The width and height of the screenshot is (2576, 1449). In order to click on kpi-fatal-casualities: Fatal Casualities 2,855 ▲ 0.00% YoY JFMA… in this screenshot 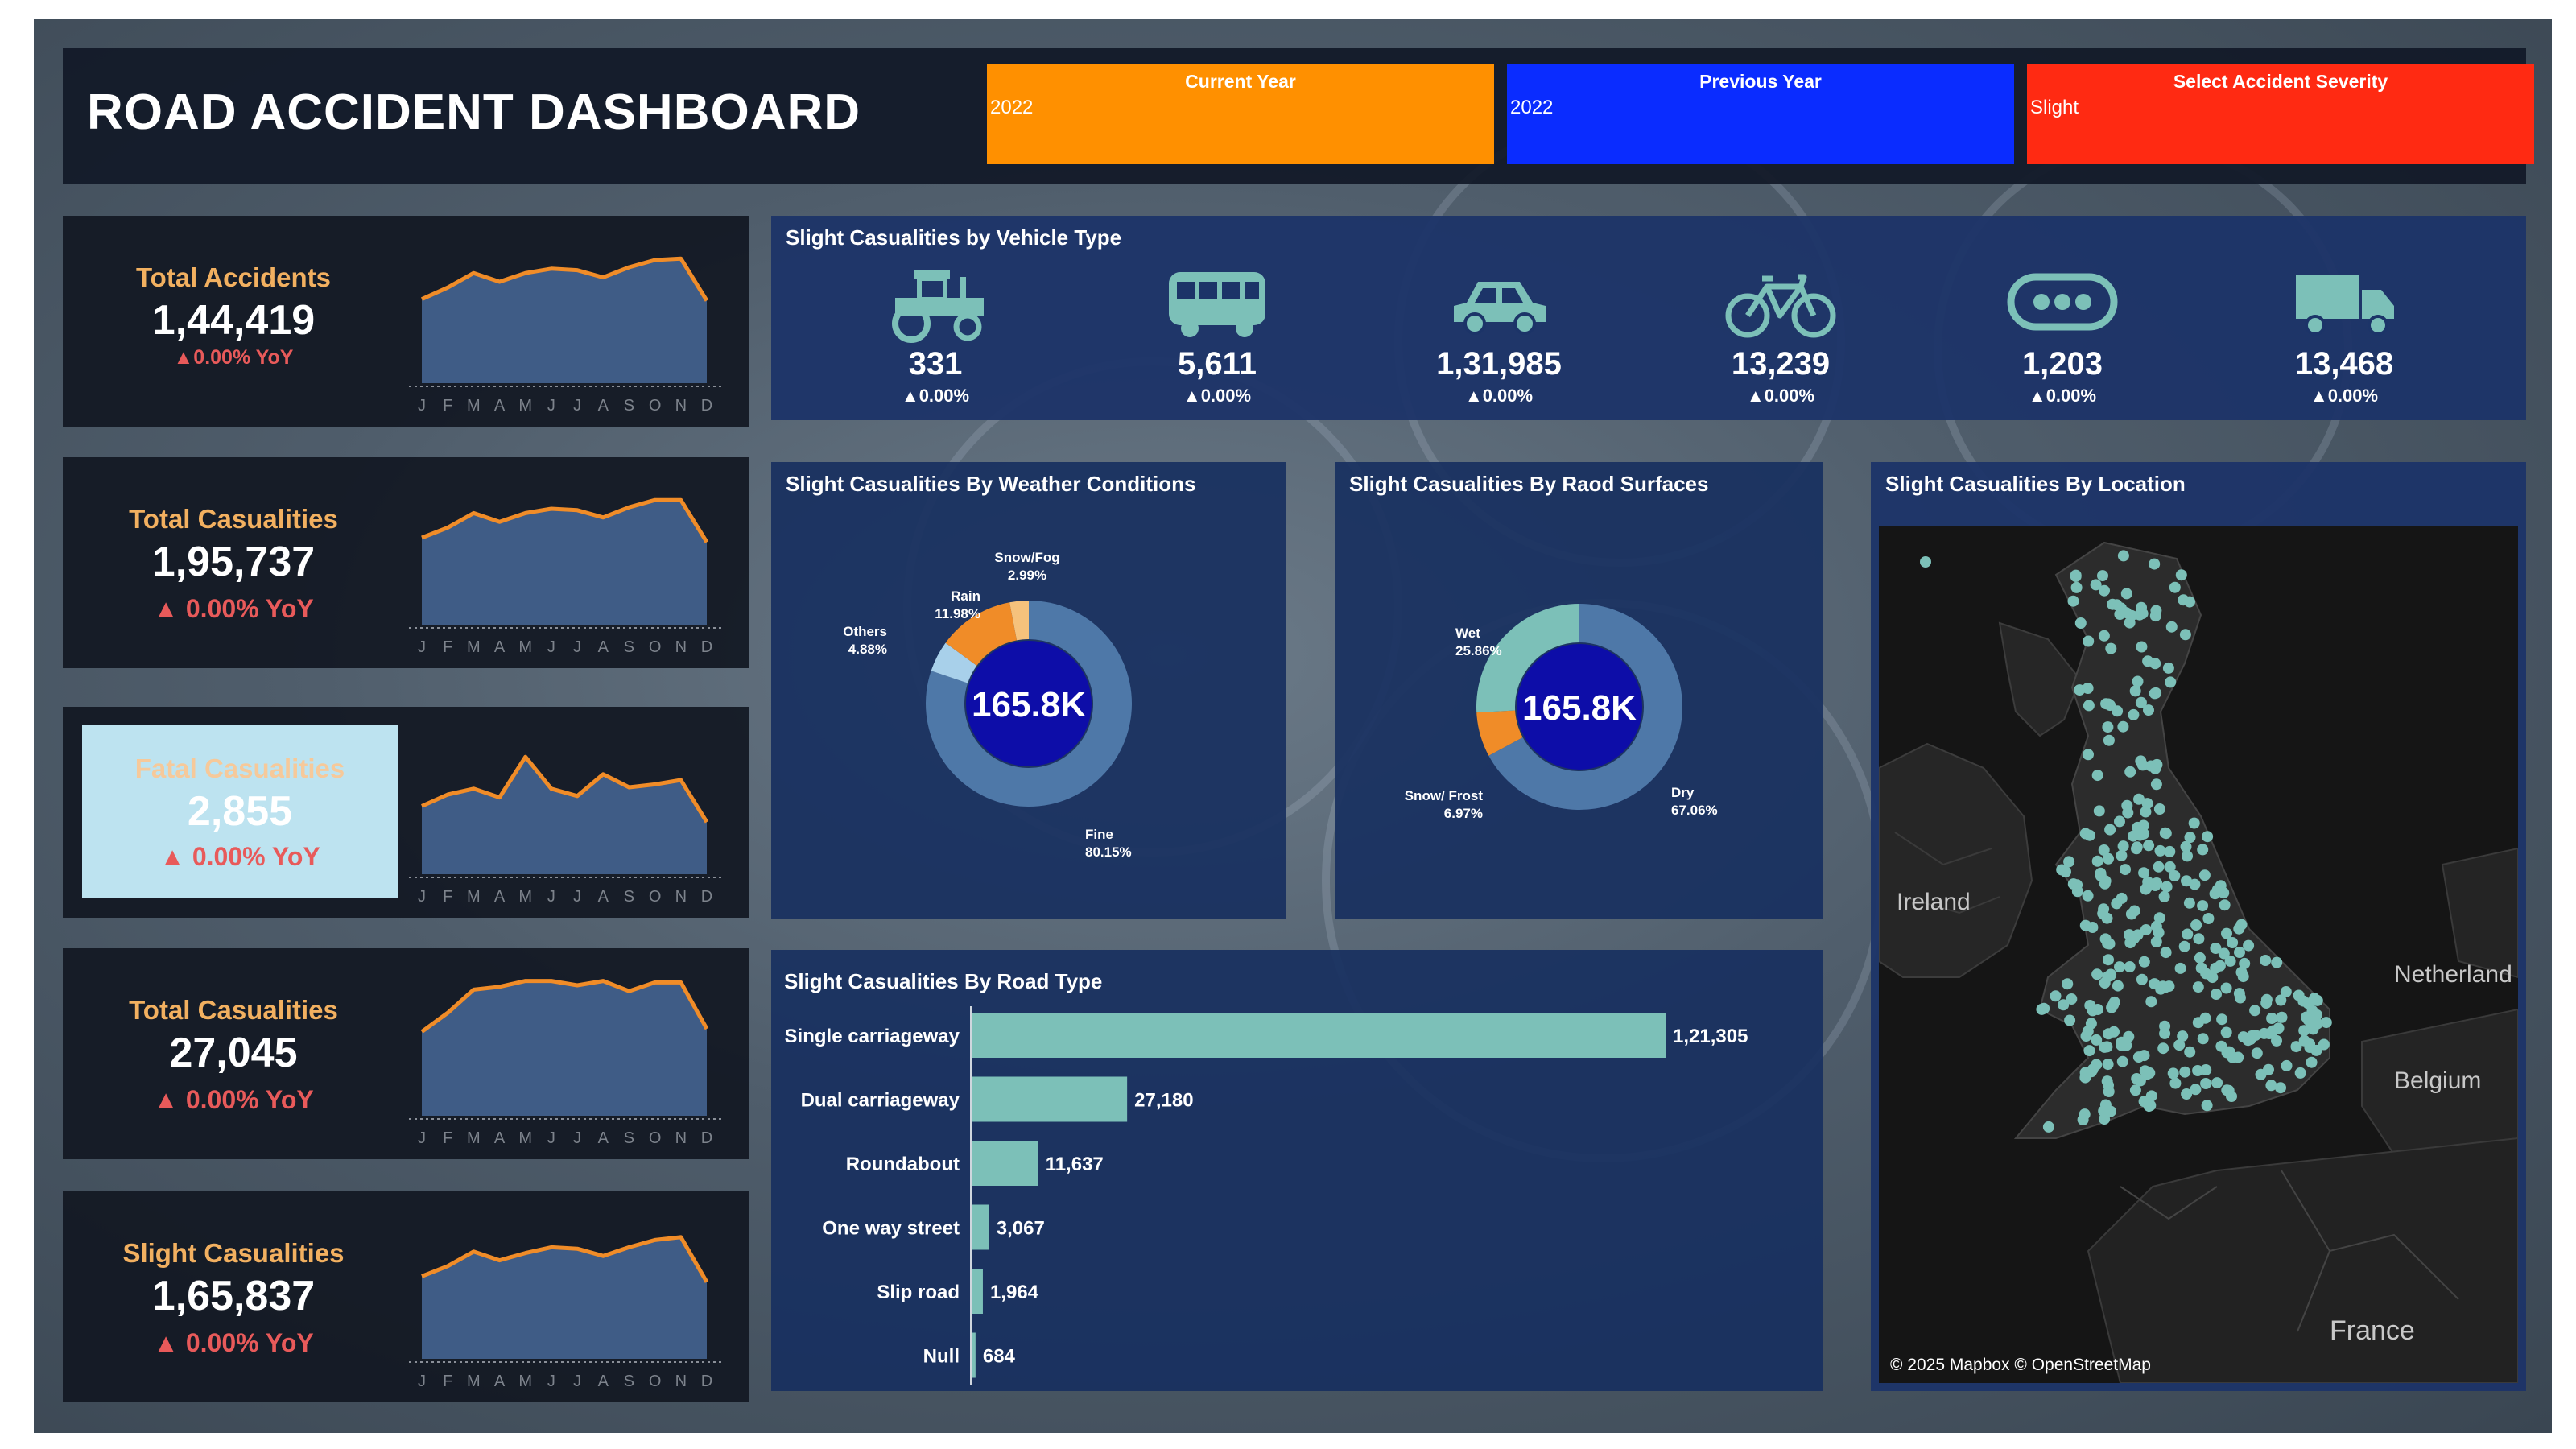, I will do `click(406, 812)`.